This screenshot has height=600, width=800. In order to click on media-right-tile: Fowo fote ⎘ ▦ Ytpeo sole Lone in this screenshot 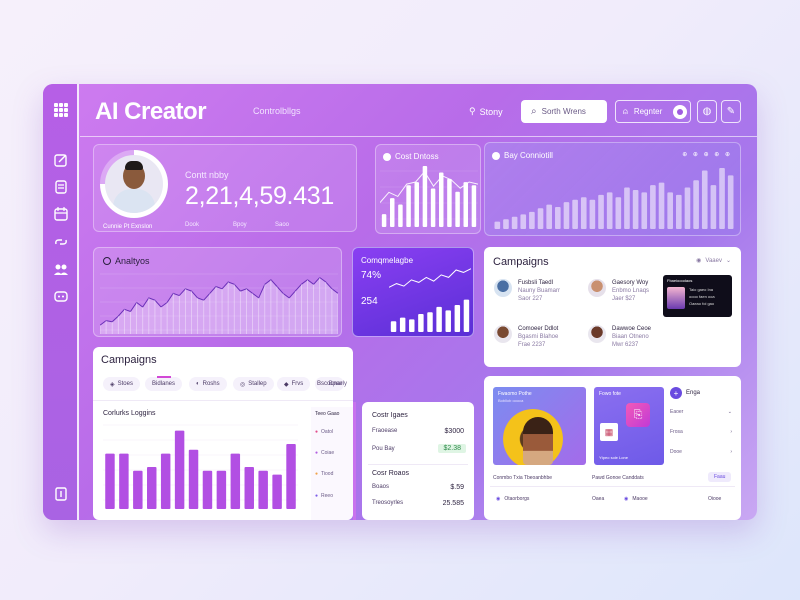, I will do `click(629, 426)`.